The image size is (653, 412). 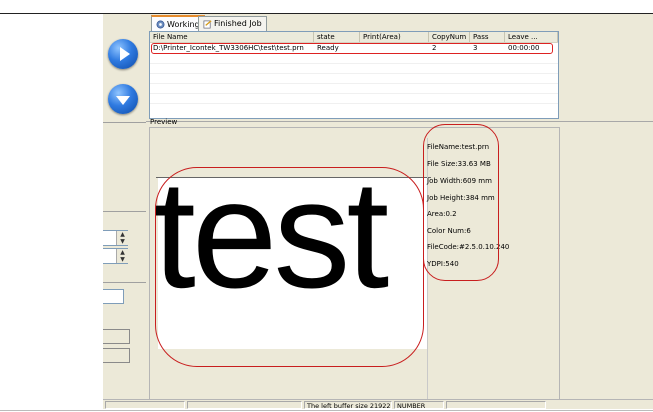 I want to click on move-down-button, so click(x=123, y=99).